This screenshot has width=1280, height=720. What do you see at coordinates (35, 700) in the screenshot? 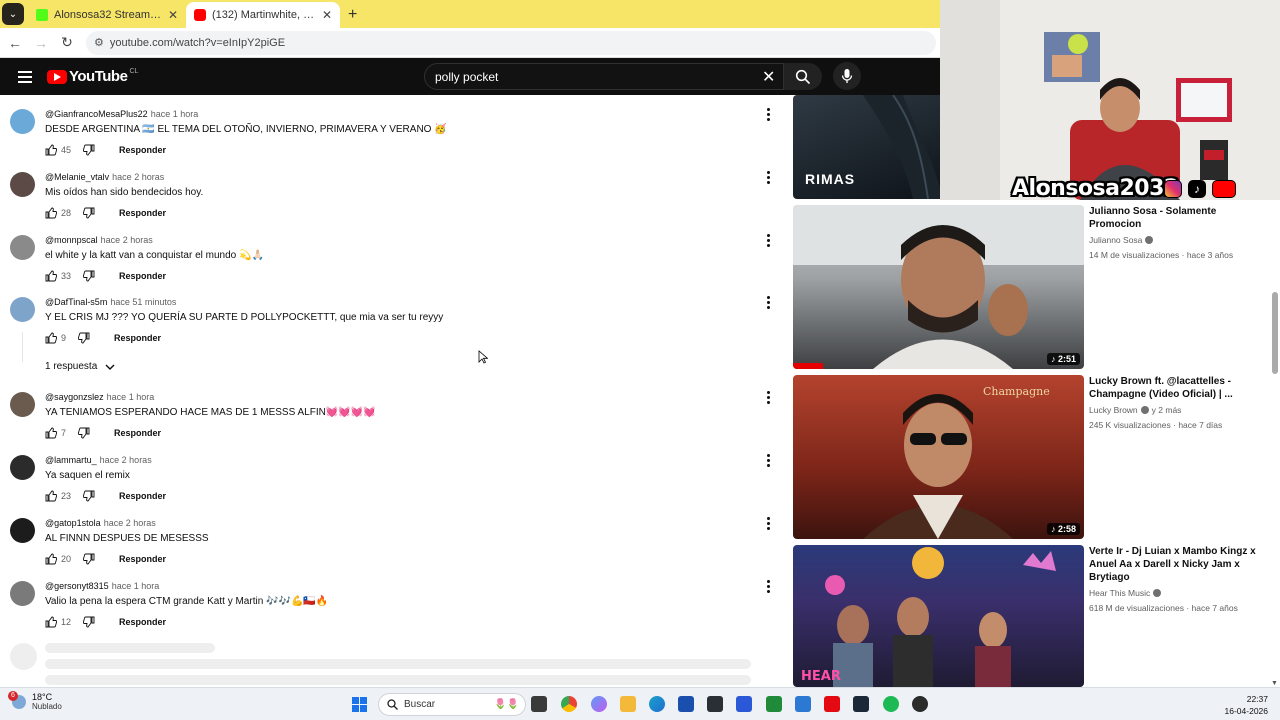
I see `weather-widget: 6 18°C Nublado` at bounding box center [35, 700].